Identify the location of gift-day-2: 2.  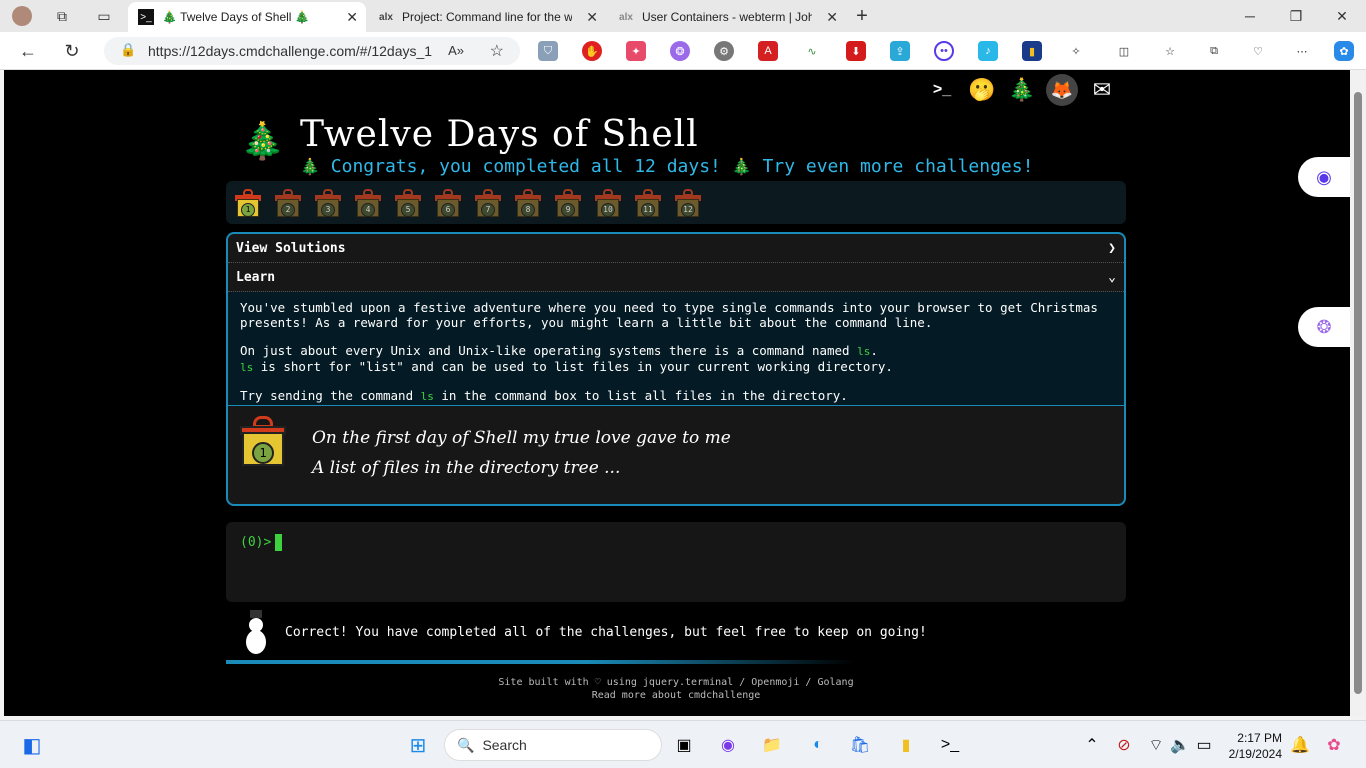
(288, 202).